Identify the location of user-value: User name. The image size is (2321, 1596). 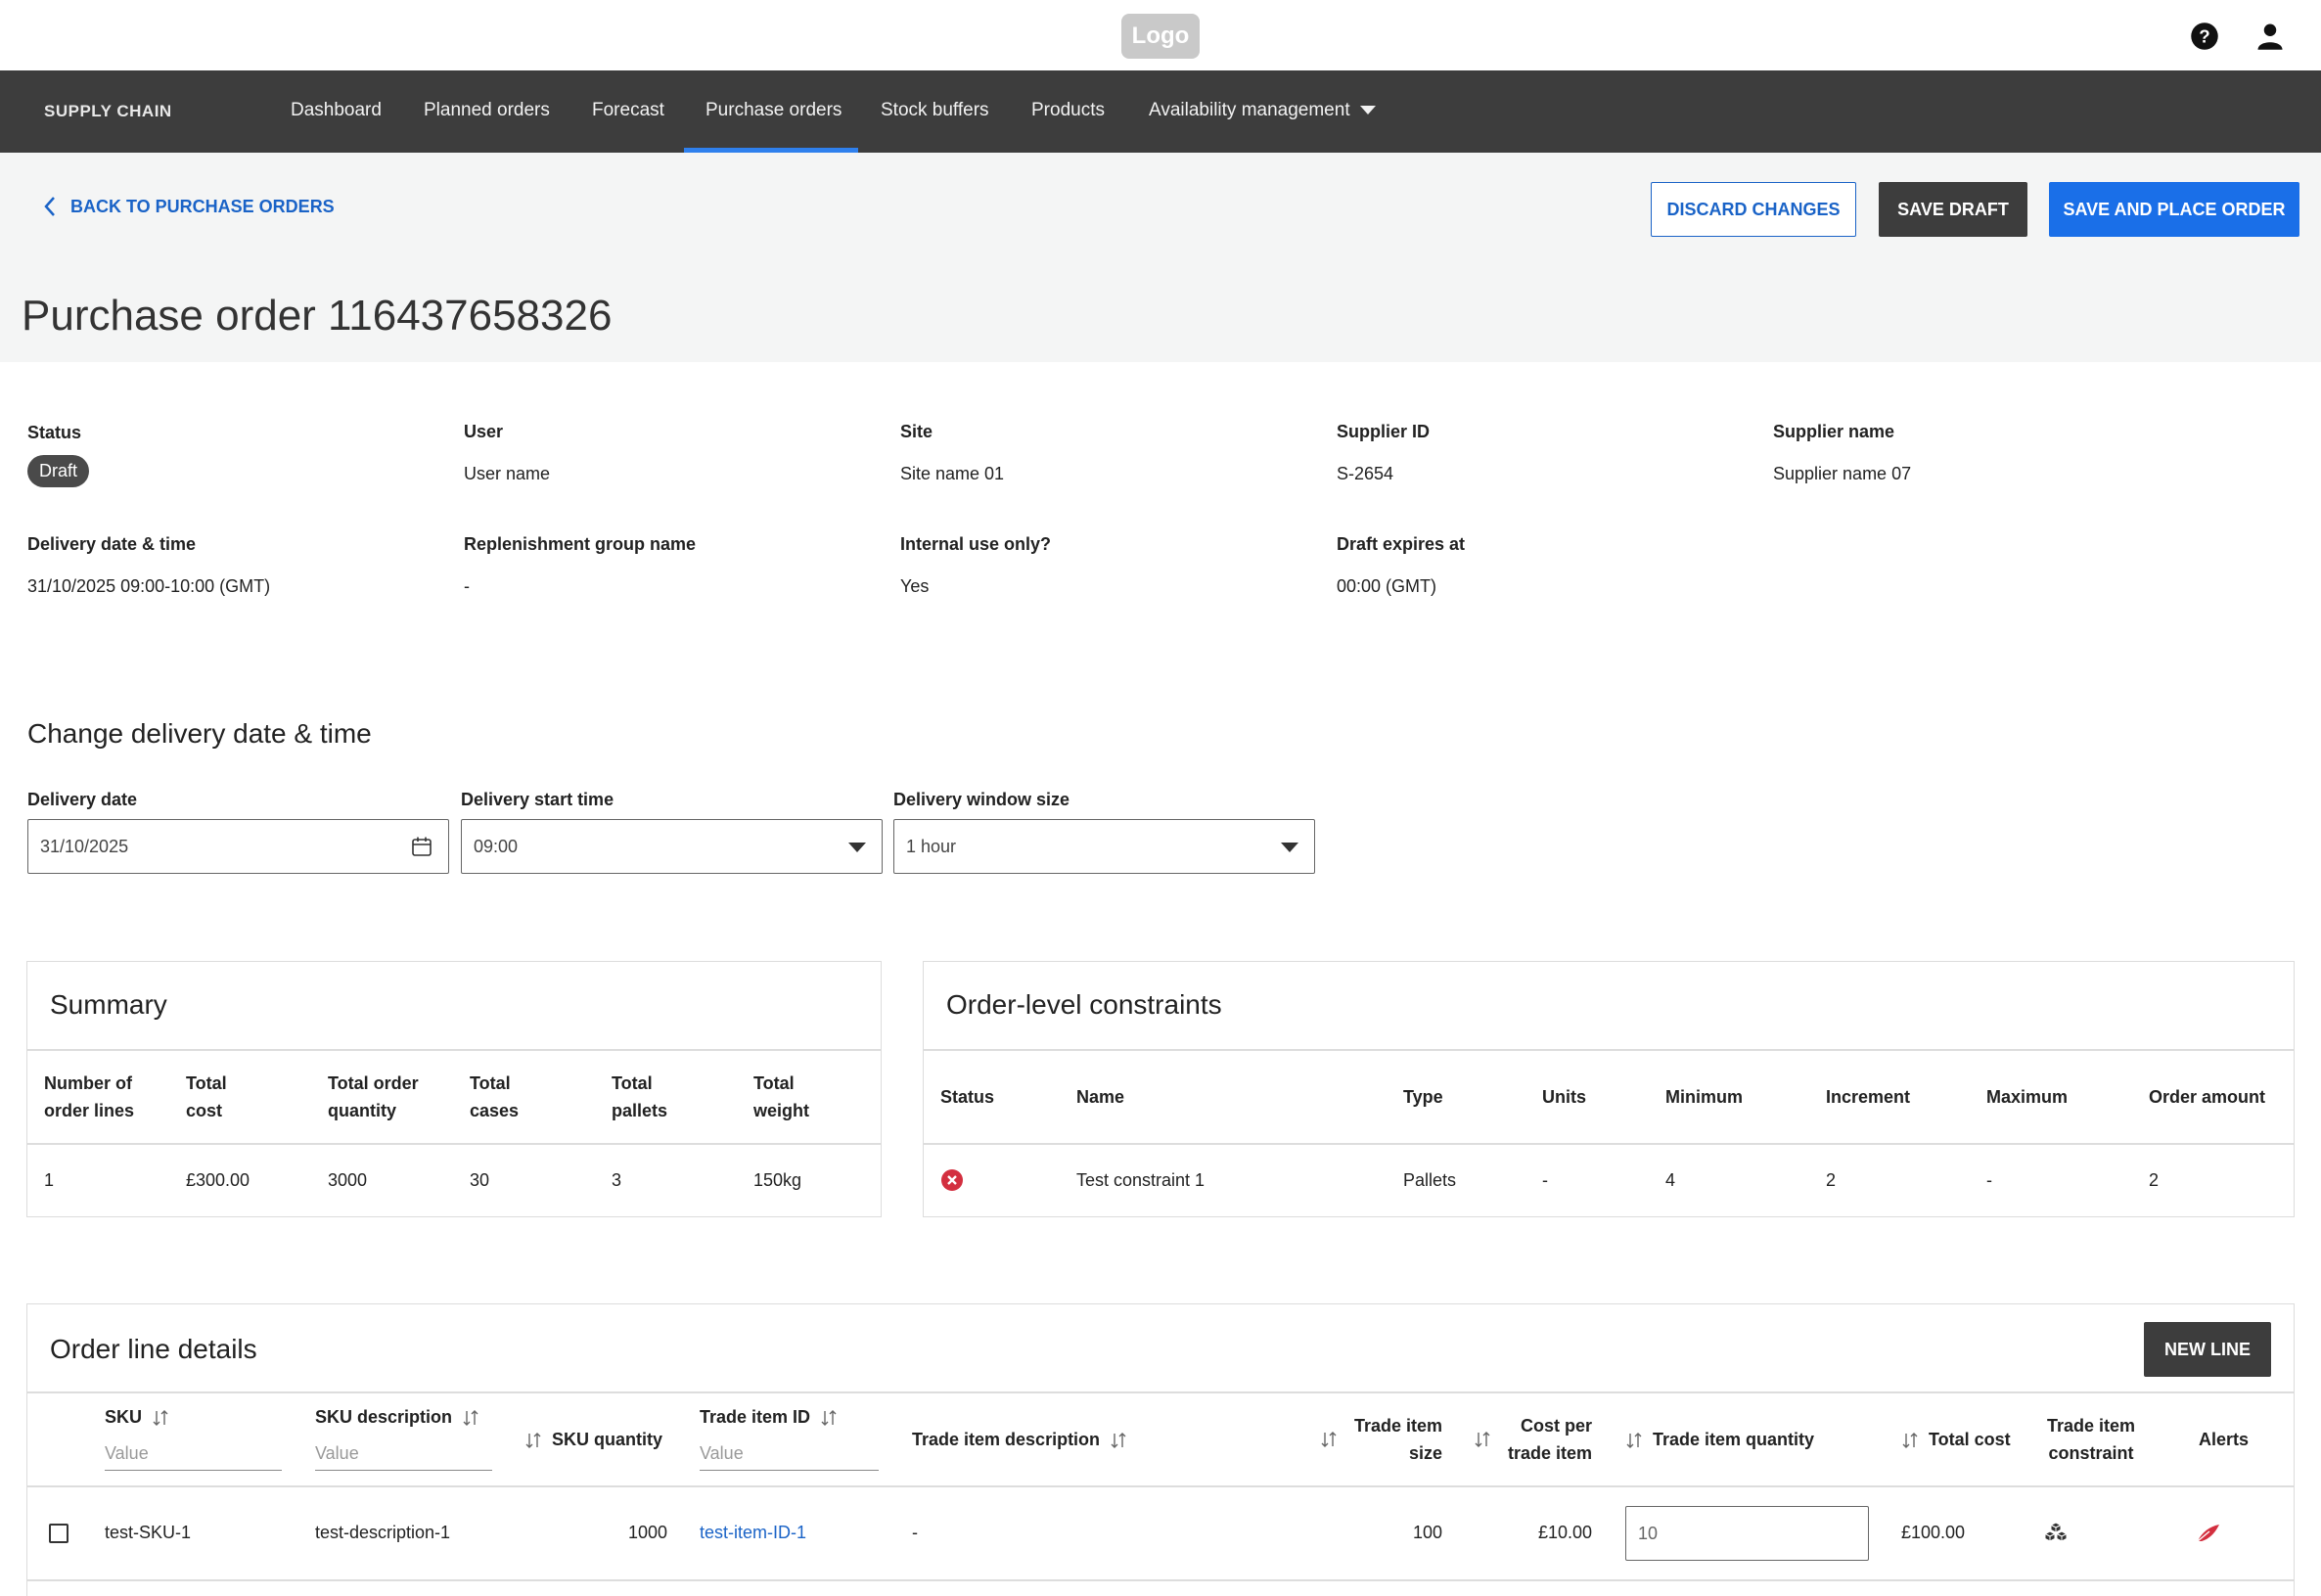
(507, 473).